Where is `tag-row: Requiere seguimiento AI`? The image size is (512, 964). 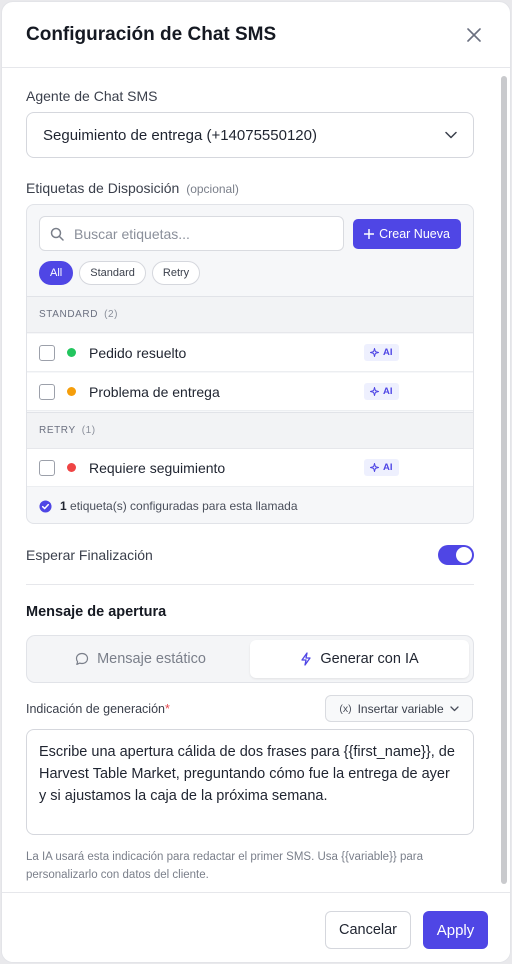
tag-row: Requiere seguimiento AI is located at coordinates (250, 468).